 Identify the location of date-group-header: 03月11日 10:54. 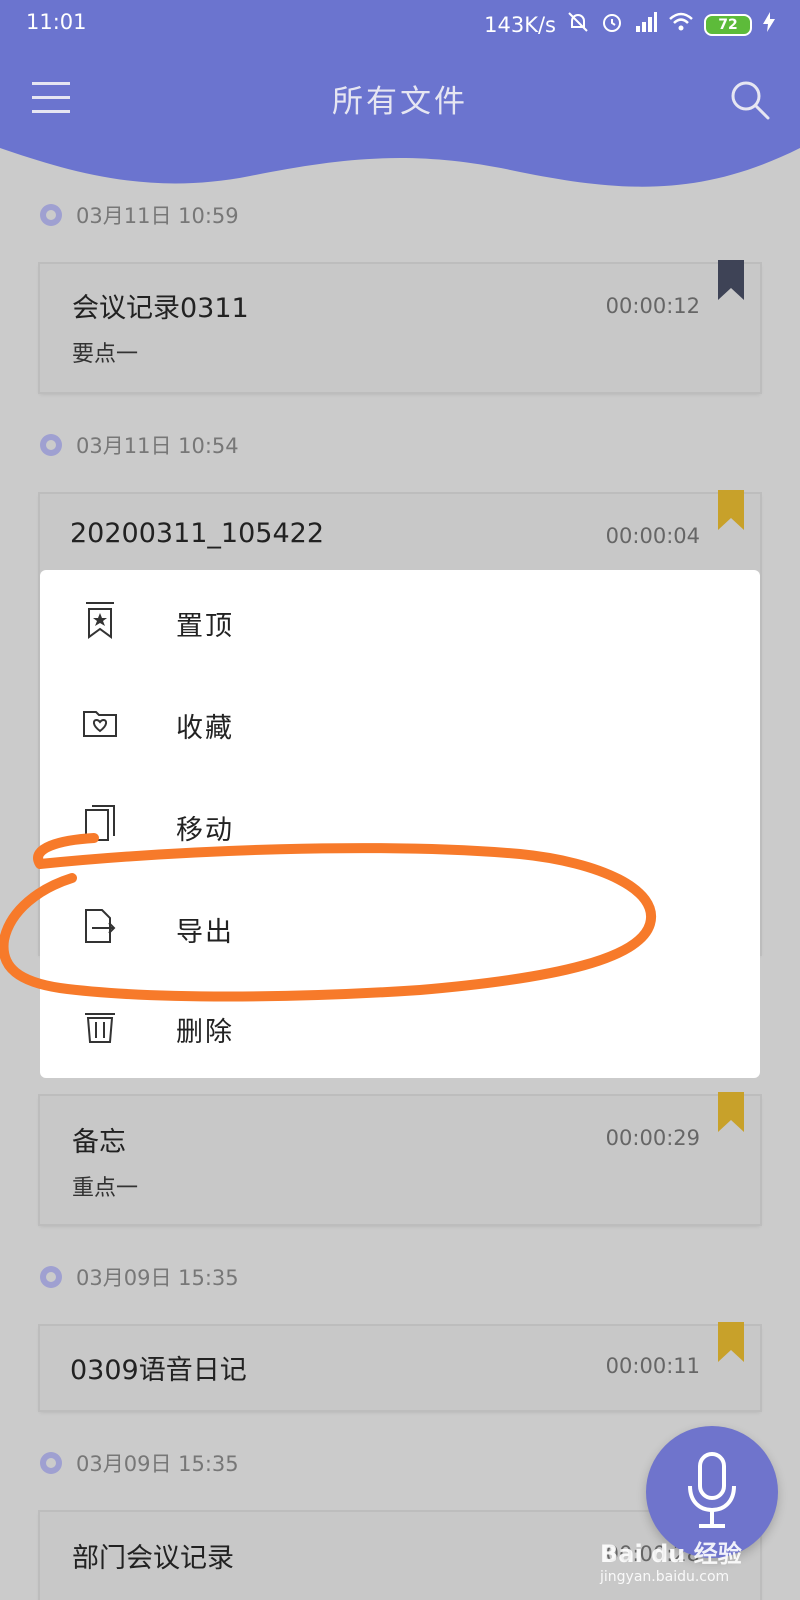
(139, 445).